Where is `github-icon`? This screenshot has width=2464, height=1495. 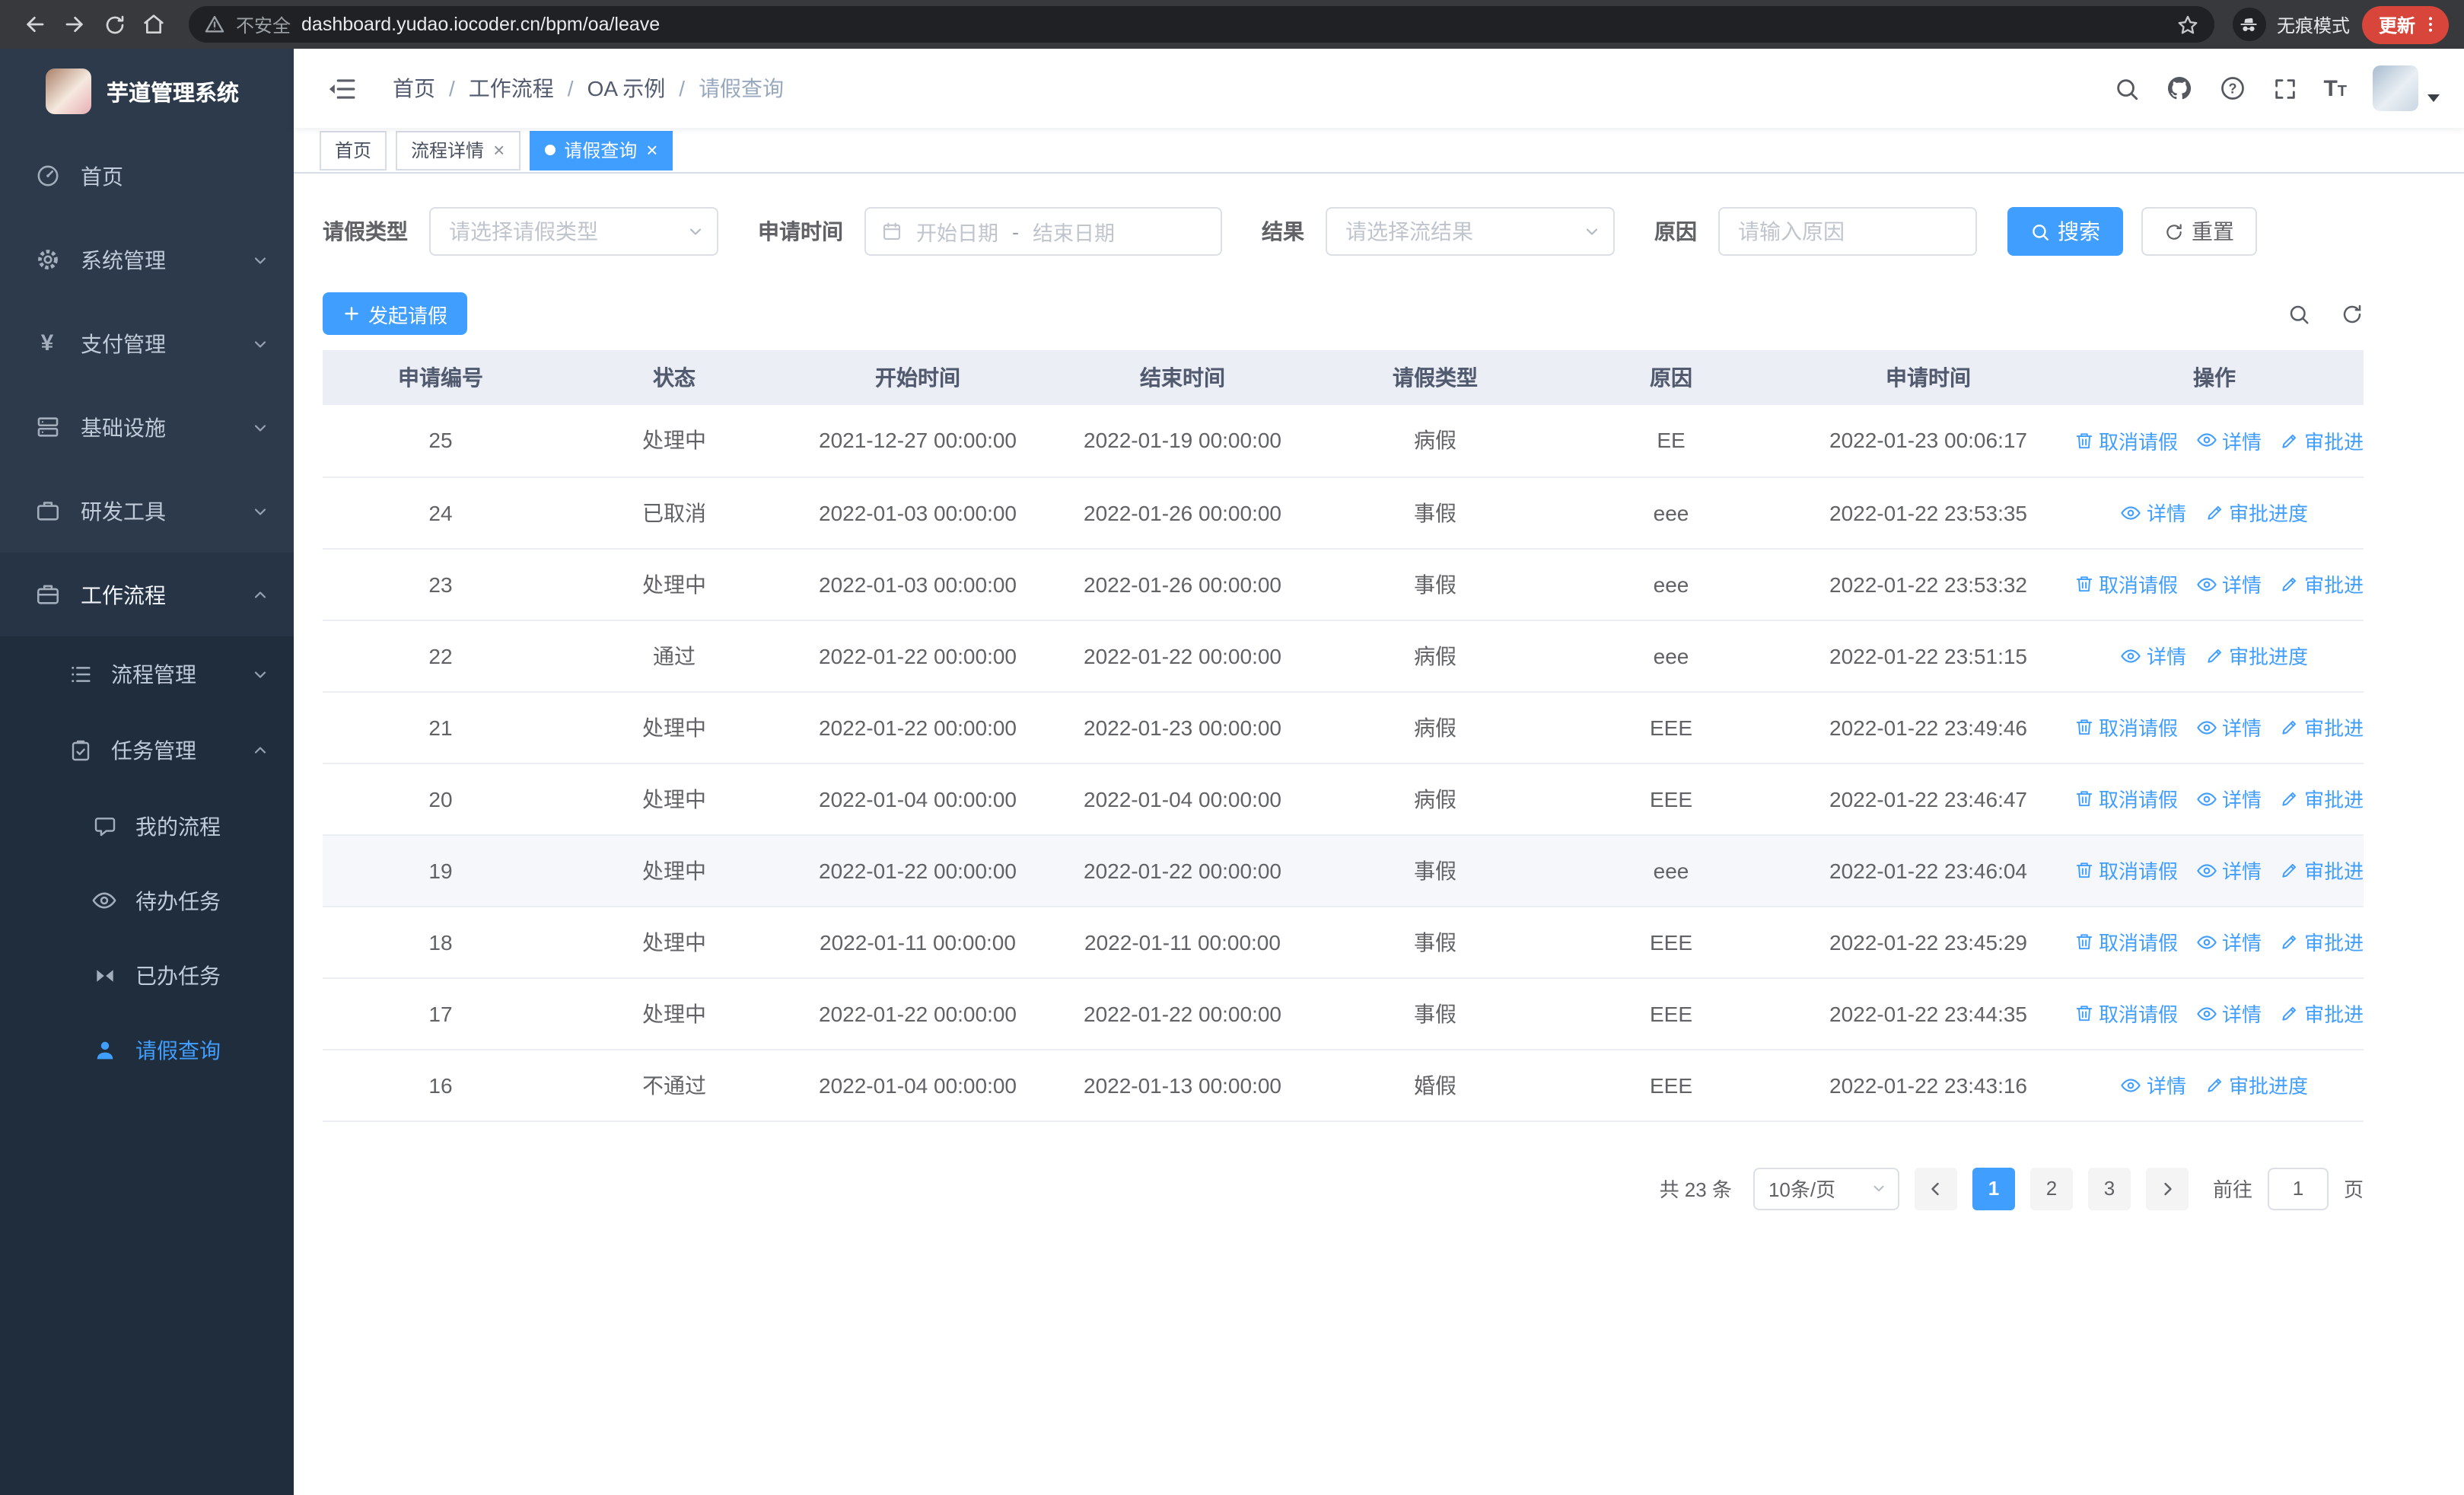 github-icon is located at coordinates (2178, 89).